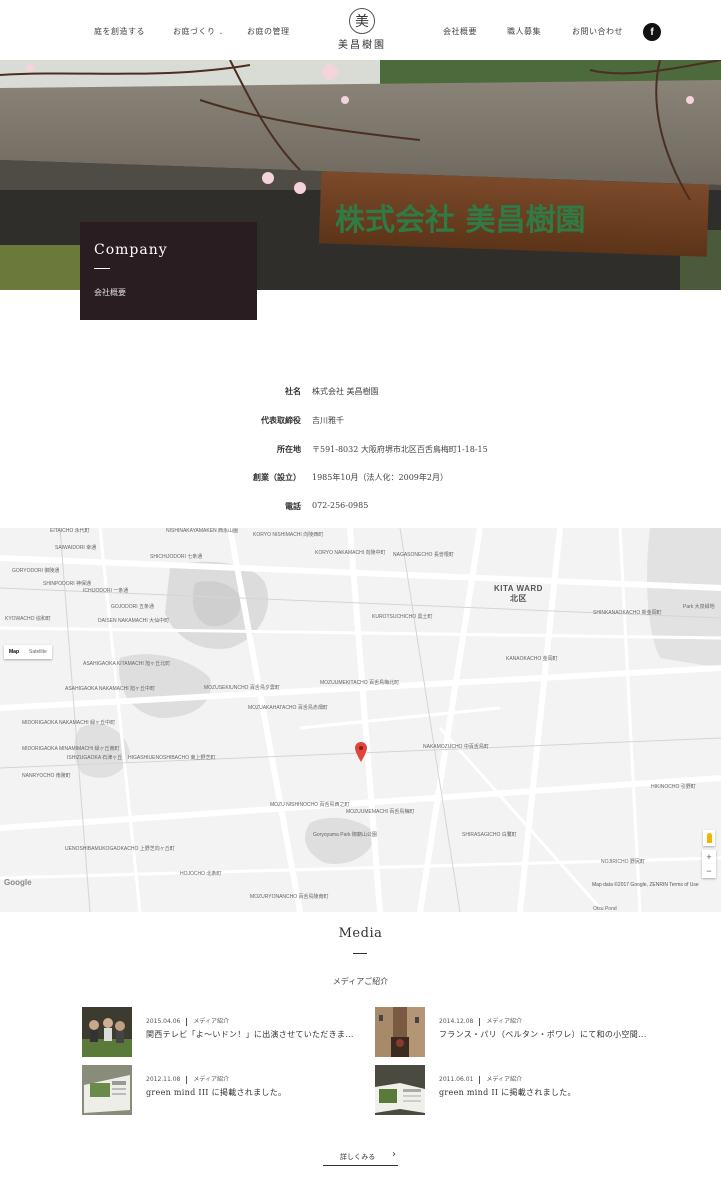  What do you see at coordinates (627, 613) in the screenshot?
I see `map-place-label: SHINKANAOKACHO 新金岡町` at bounding box center [627, 613].